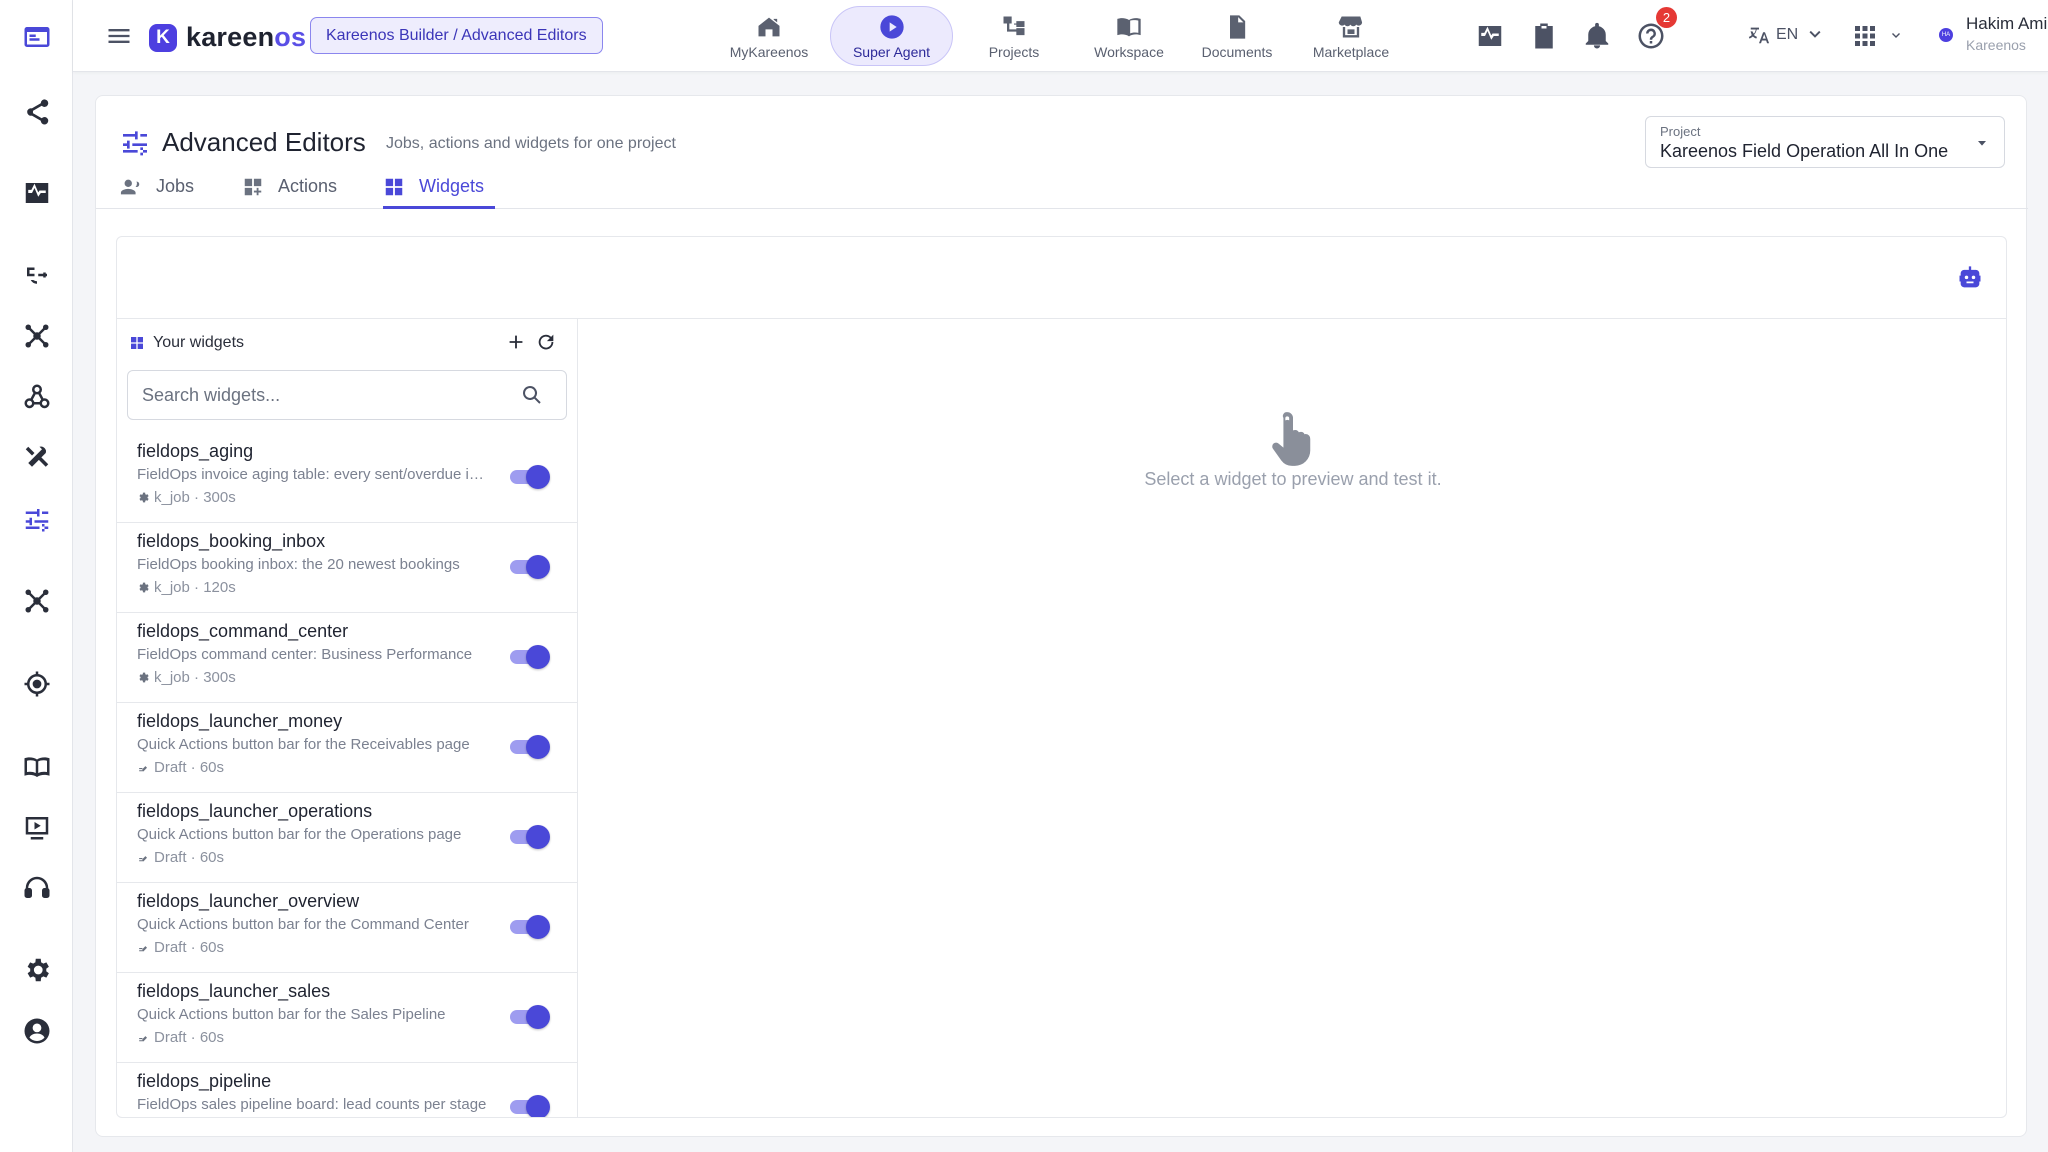 The width and height of the screenshot is (2048, 1152). I want to click on nav-documents: Documents, so click(1237, 36).